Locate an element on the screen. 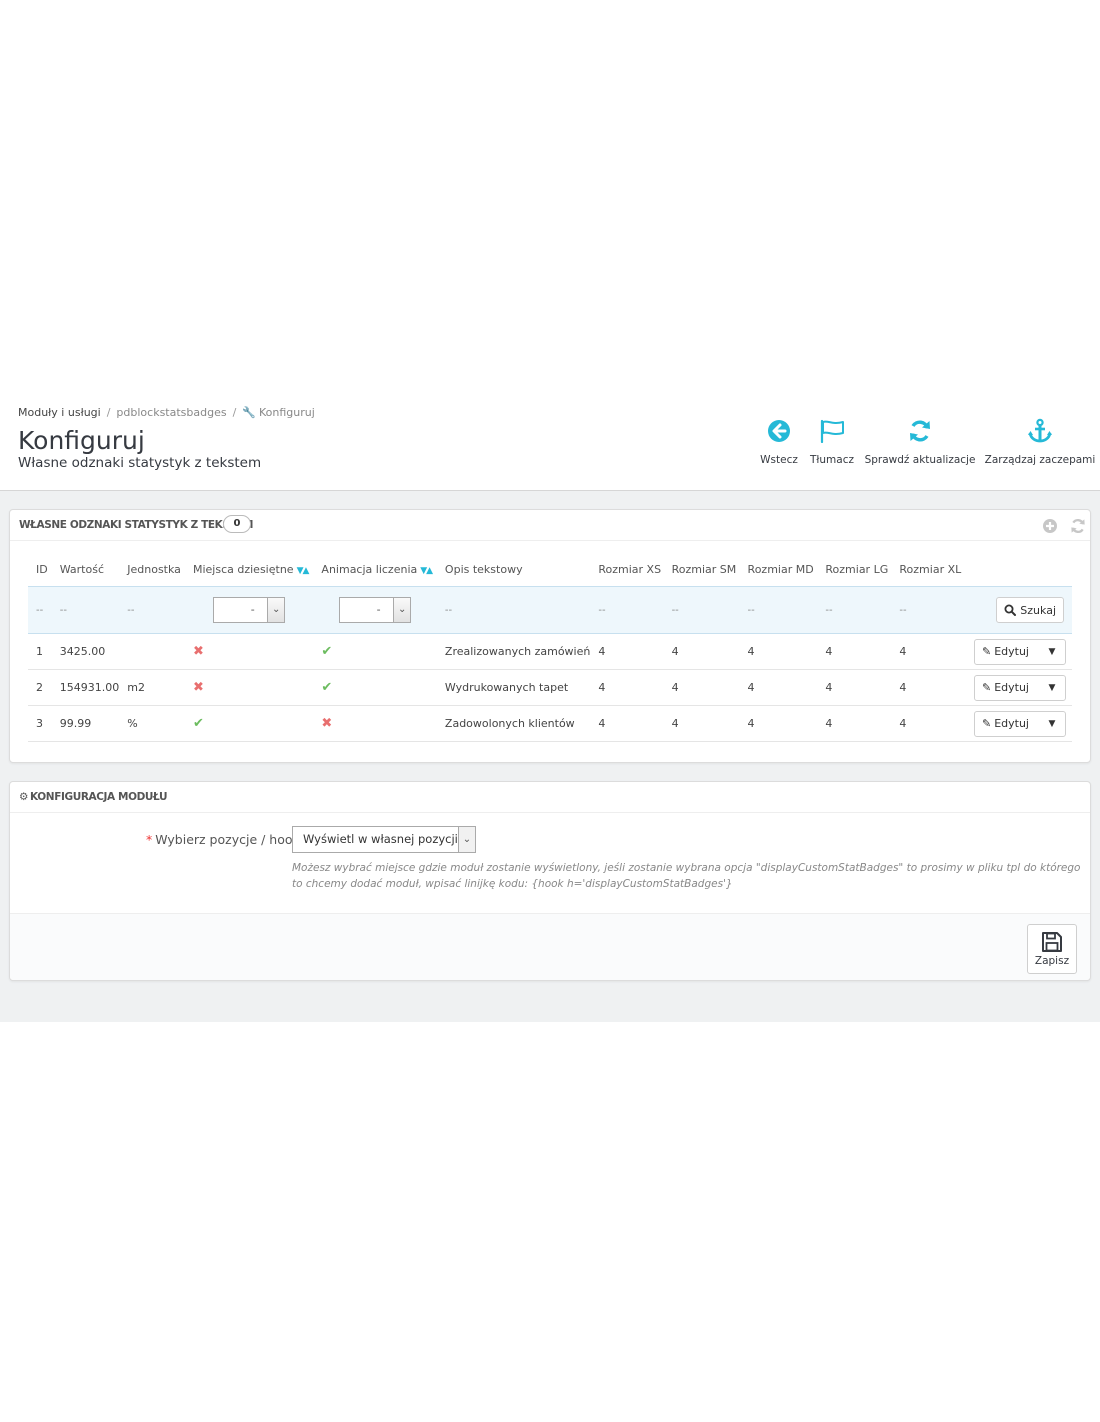 This screenshot has width=1100, height=1422. panel-title: ⚙ KONFIGURACJA MODUŁU is located at coordinates (93, 797).